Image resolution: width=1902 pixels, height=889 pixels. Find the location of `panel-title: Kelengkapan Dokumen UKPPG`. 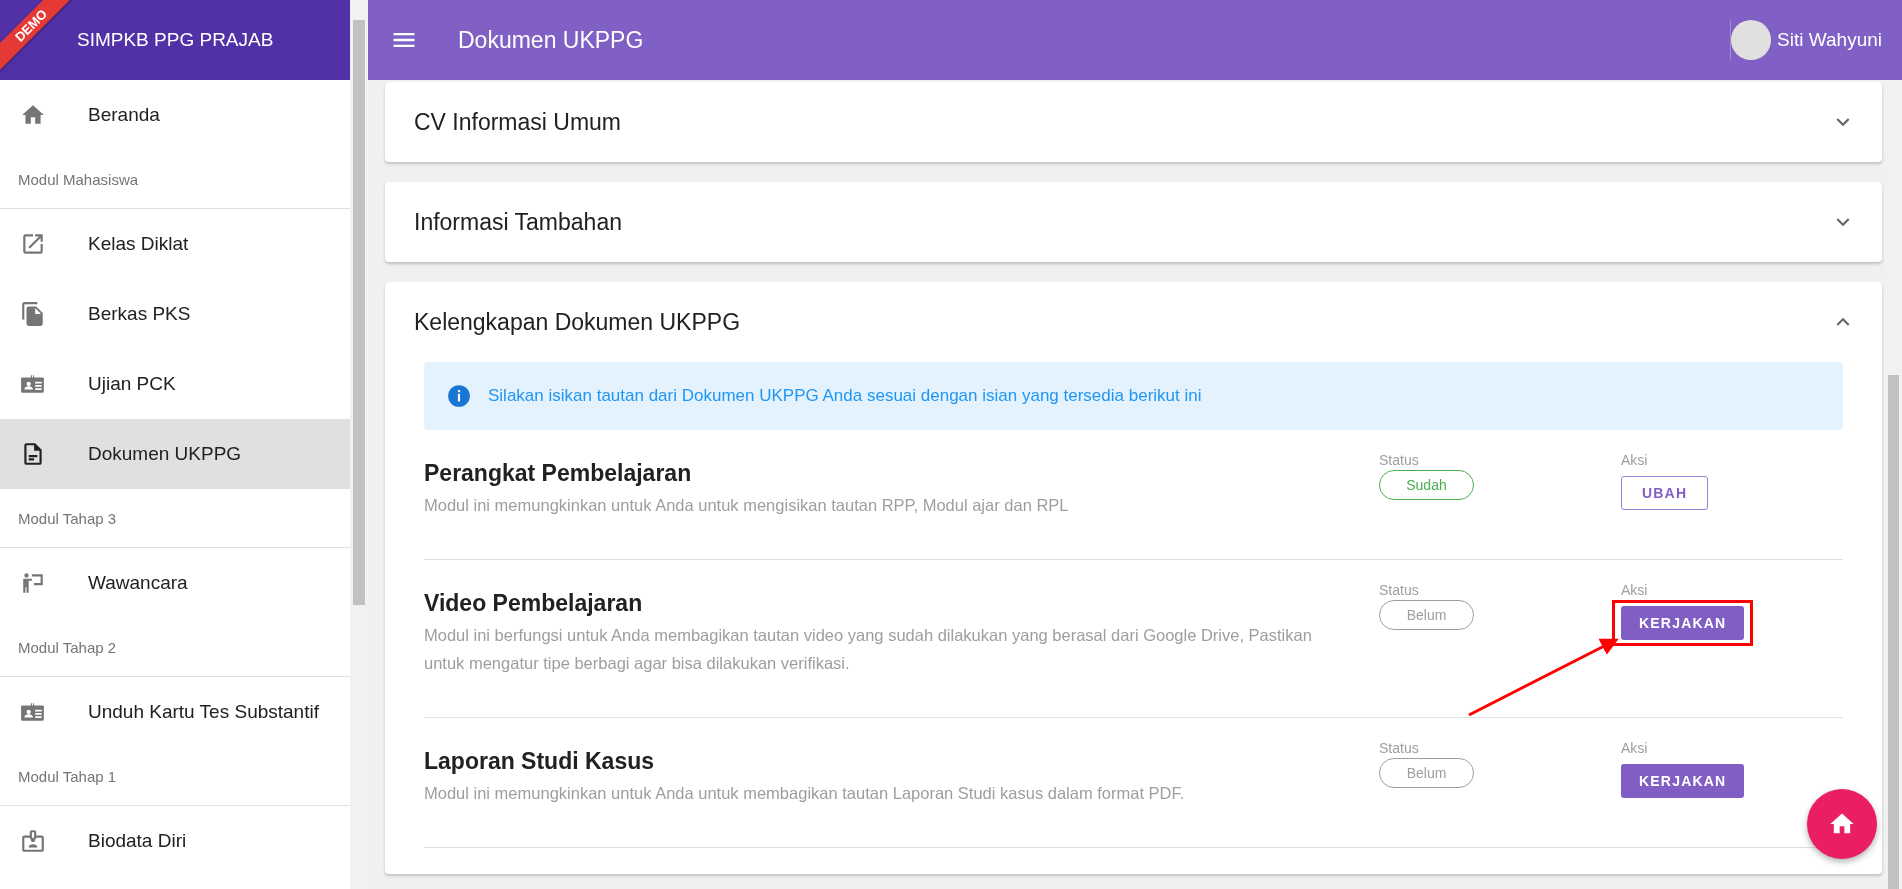

panel-title: Kelengkapan Dokumen UKPPG is located at coordinates (577, 322).